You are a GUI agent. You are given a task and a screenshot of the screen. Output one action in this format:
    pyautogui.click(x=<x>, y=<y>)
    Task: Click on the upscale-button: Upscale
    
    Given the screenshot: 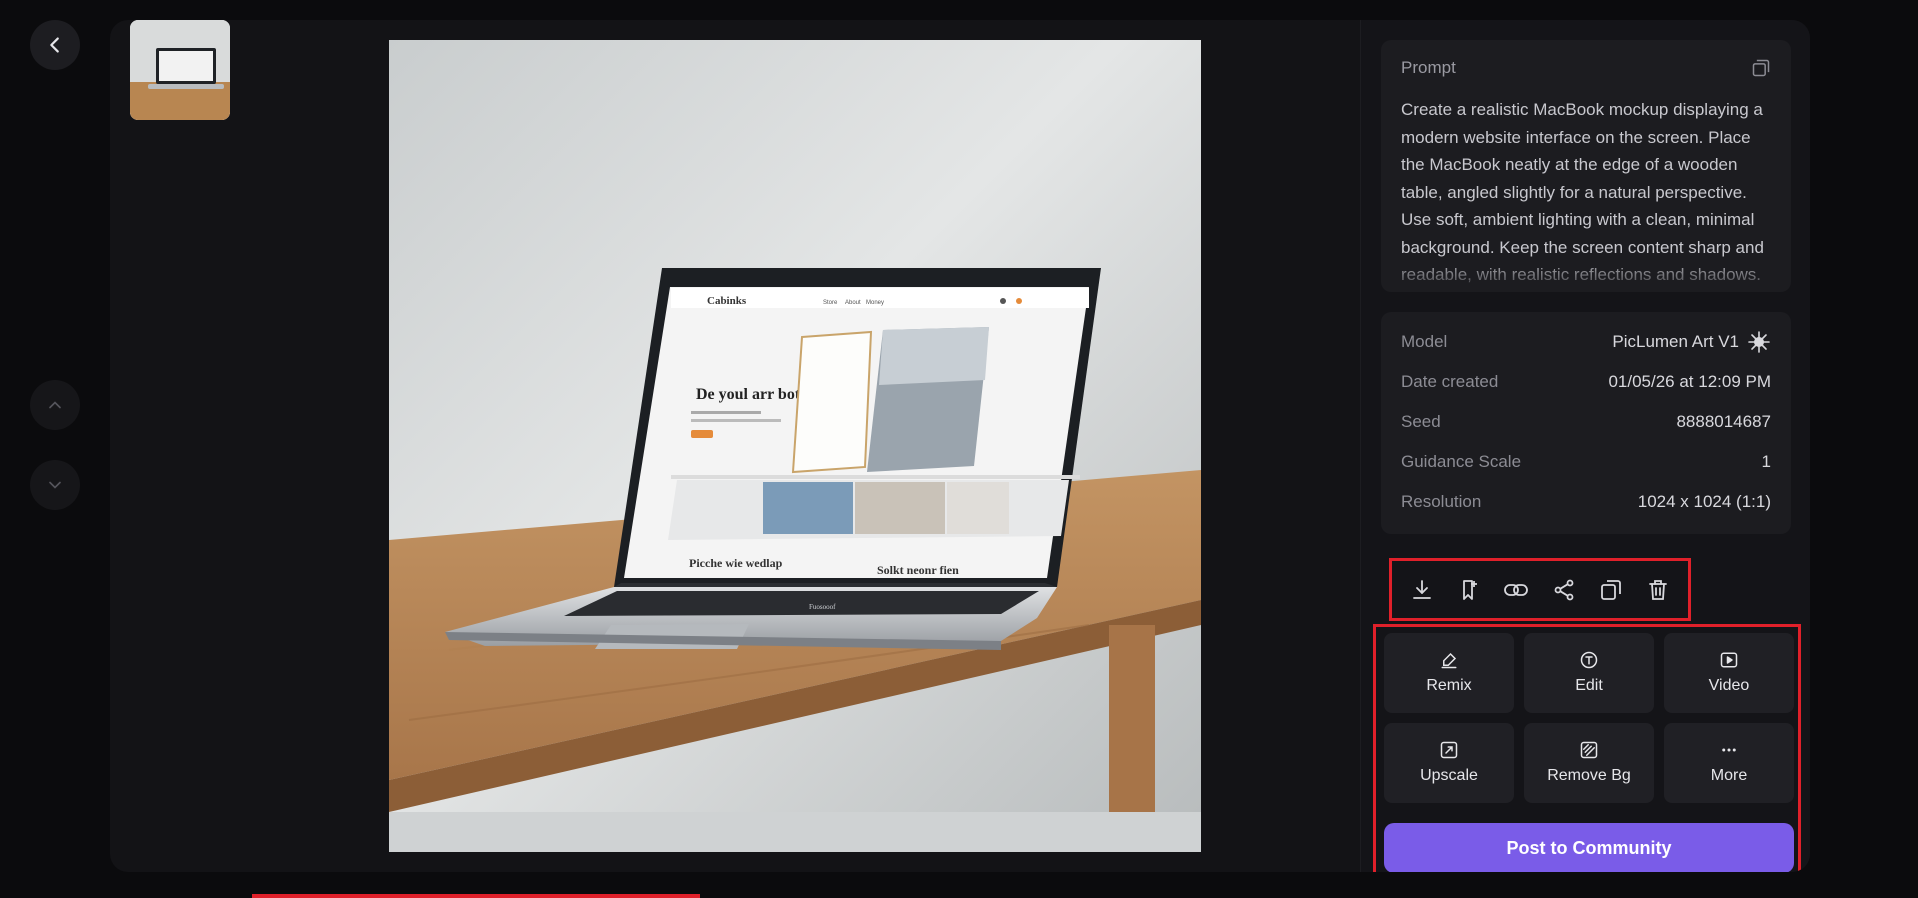 What is the action you would take?
    pyautogui.click(x=1449, y=763)
    